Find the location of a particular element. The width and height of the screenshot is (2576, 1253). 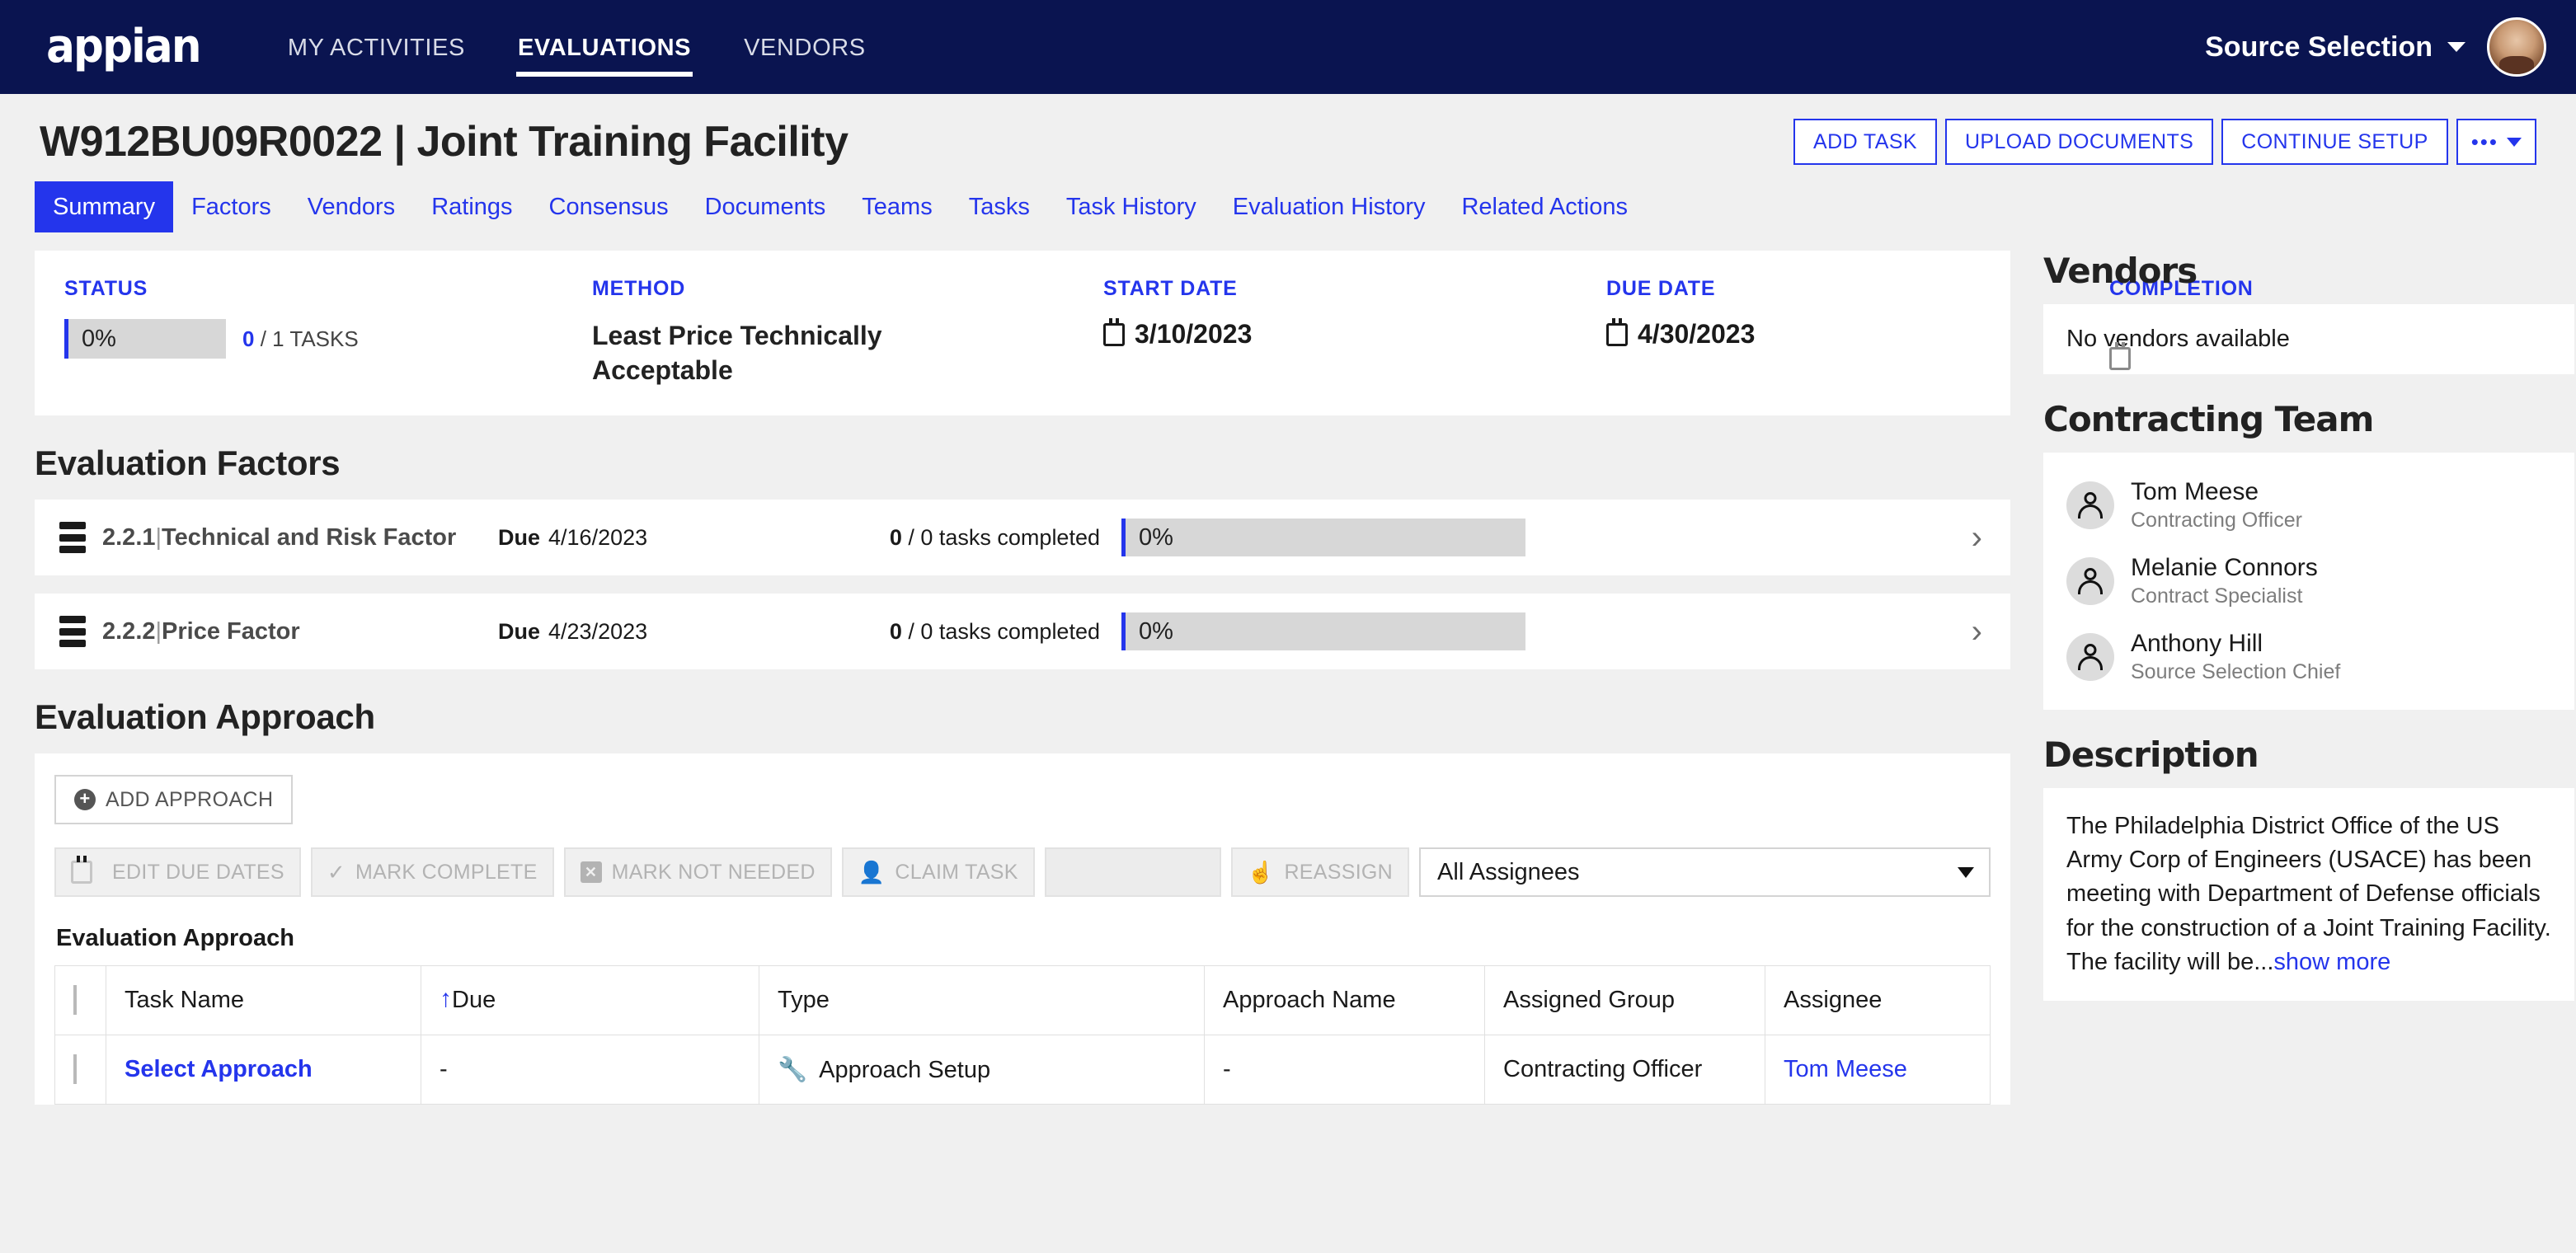

avatar is located at coordinates (2516, 47).